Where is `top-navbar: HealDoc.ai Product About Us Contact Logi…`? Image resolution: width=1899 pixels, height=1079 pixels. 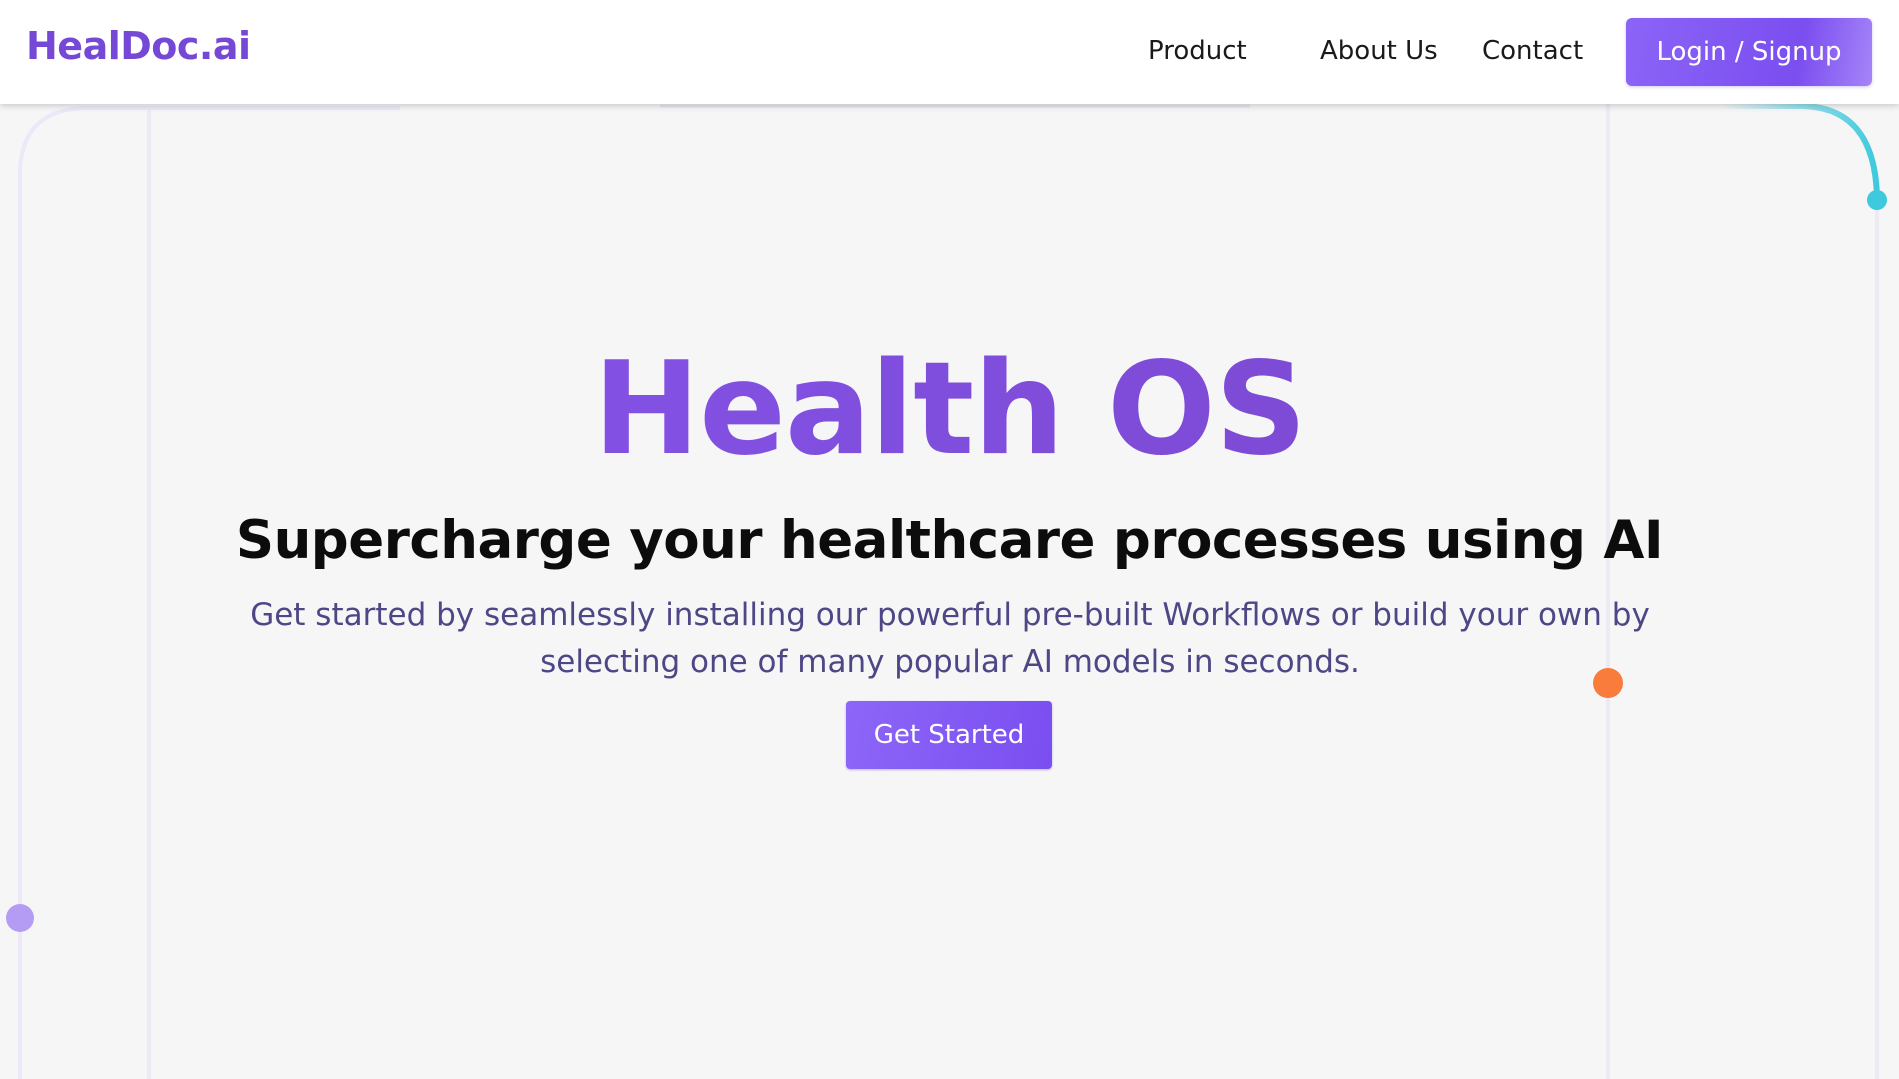 top-navbar: HealDoc.ai Product About Us Contact Logi… is located at coordinates (949, 52).